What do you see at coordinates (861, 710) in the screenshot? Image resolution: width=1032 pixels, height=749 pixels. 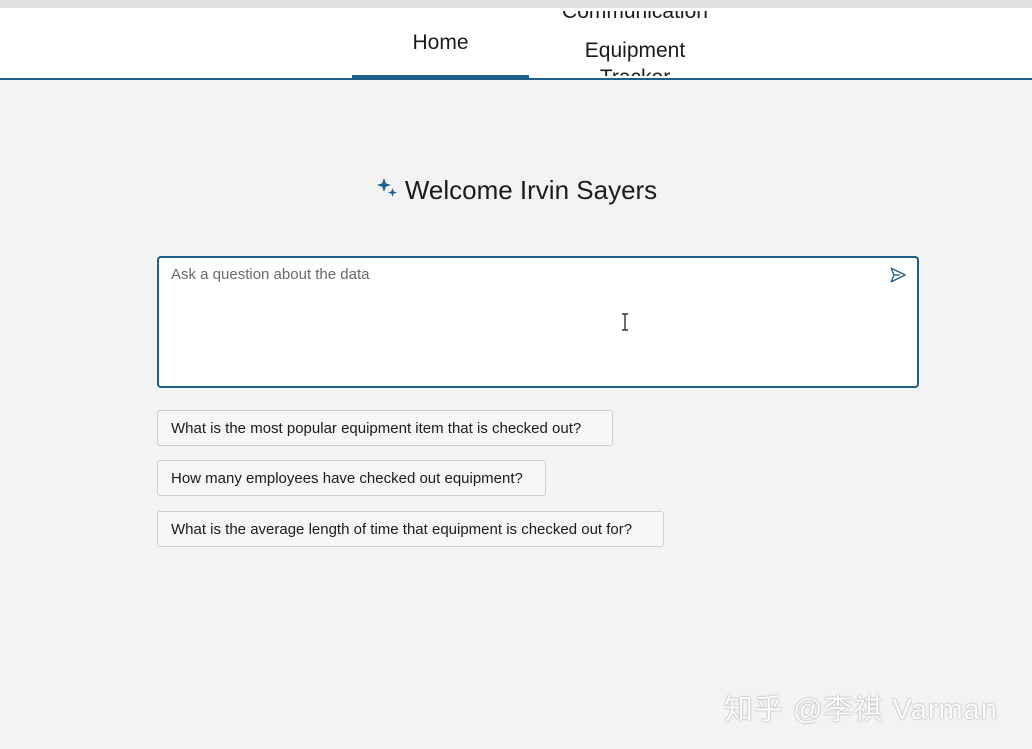 I see `watermark: 知乎 @李祺 Varman` at bounding box center [861, 710].